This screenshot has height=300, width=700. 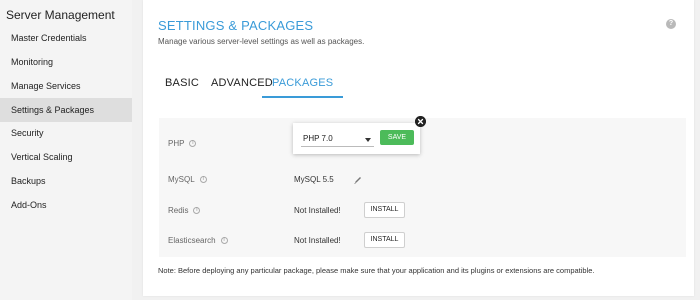 I want to click on mysql-label-text: MySQL, so click(x=181, y=179).